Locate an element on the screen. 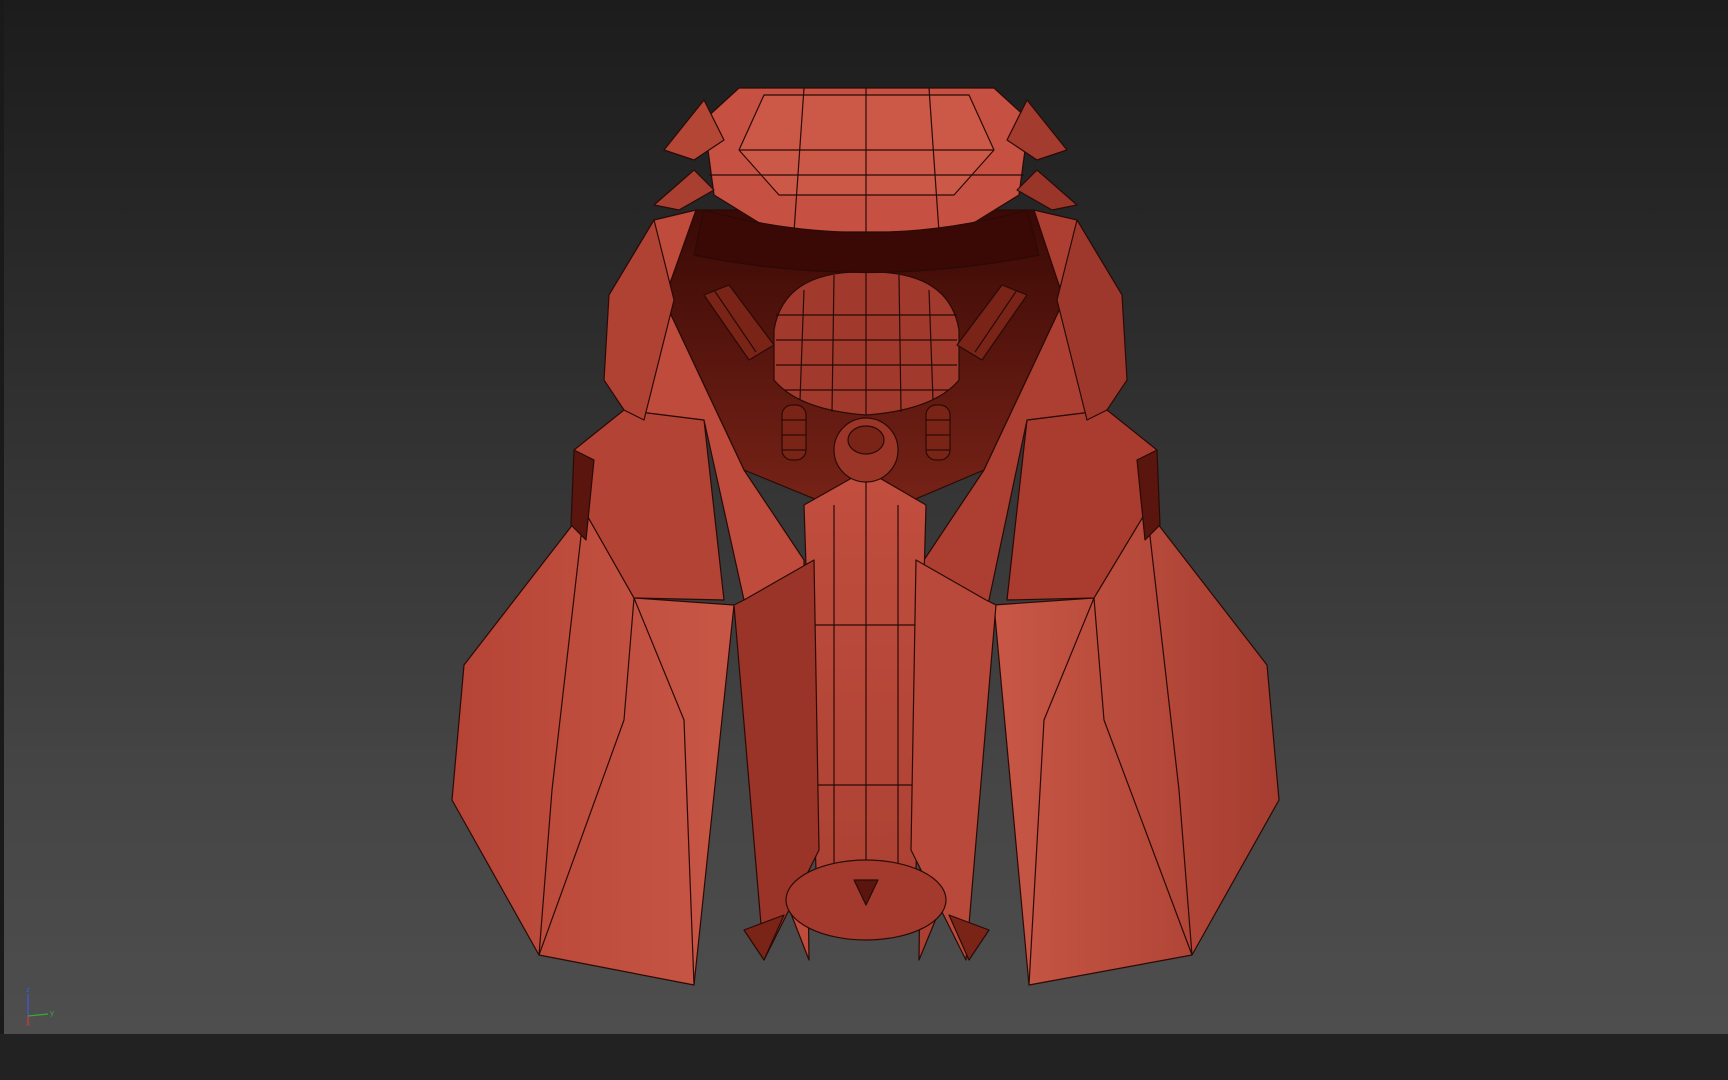 This screenshot has width=1728, height=1080. exhaust-ring-inner is located at coordinates (866, 440).